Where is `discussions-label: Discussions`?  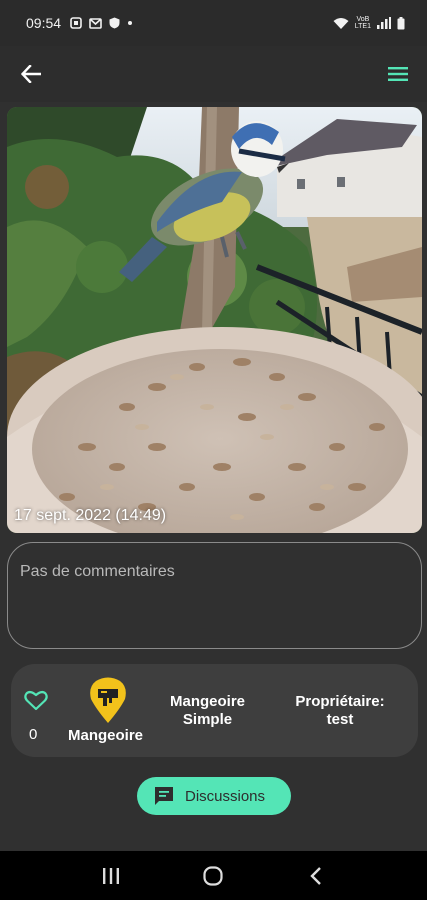
discussions-label: Discussions is located at coordinates (225, 796).